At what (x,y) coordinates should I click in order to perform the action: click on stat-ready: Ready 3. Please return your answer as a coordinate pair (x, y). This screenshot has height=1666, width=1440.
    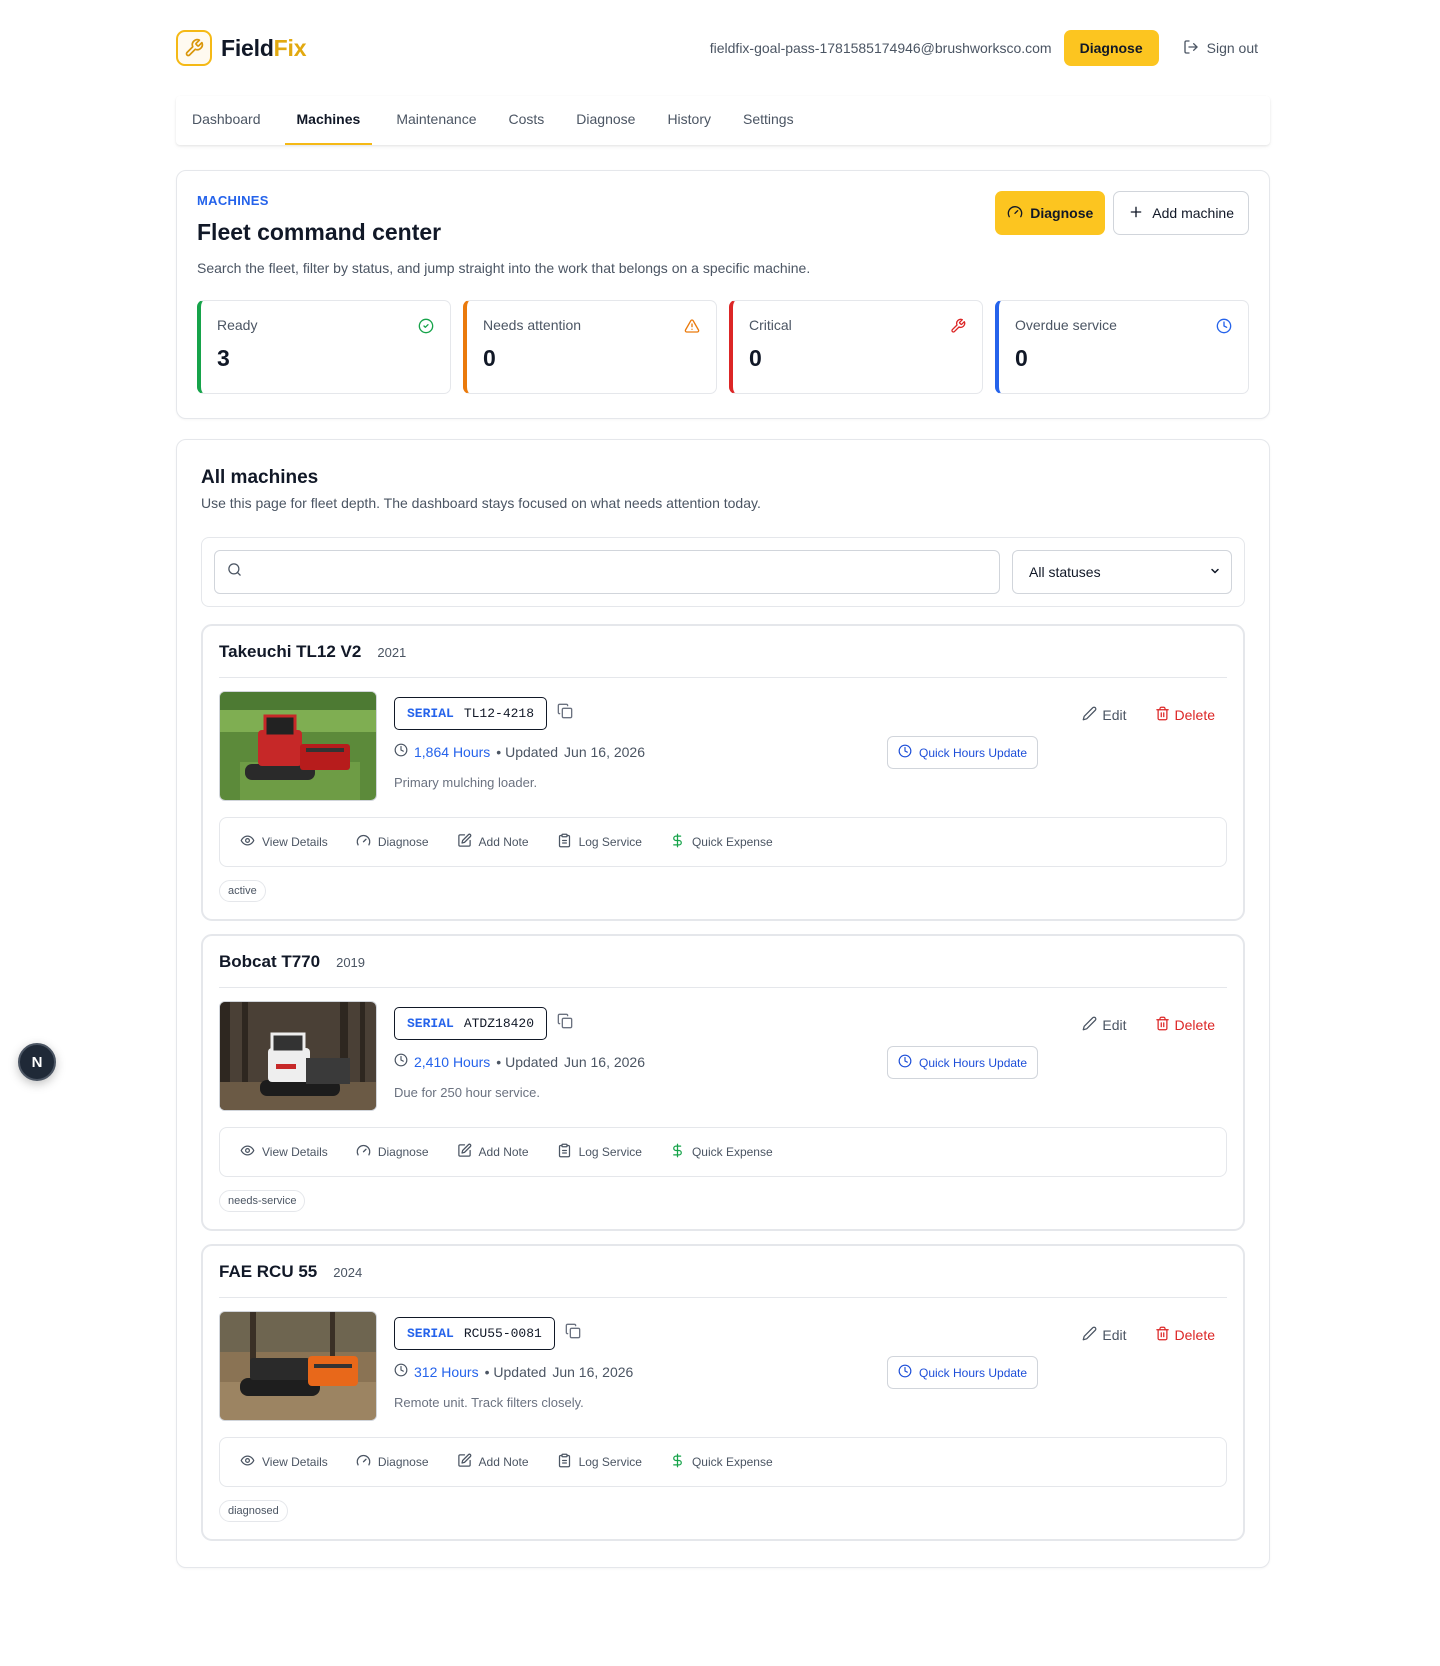
    Looking at the image, I should click on (324, 347).